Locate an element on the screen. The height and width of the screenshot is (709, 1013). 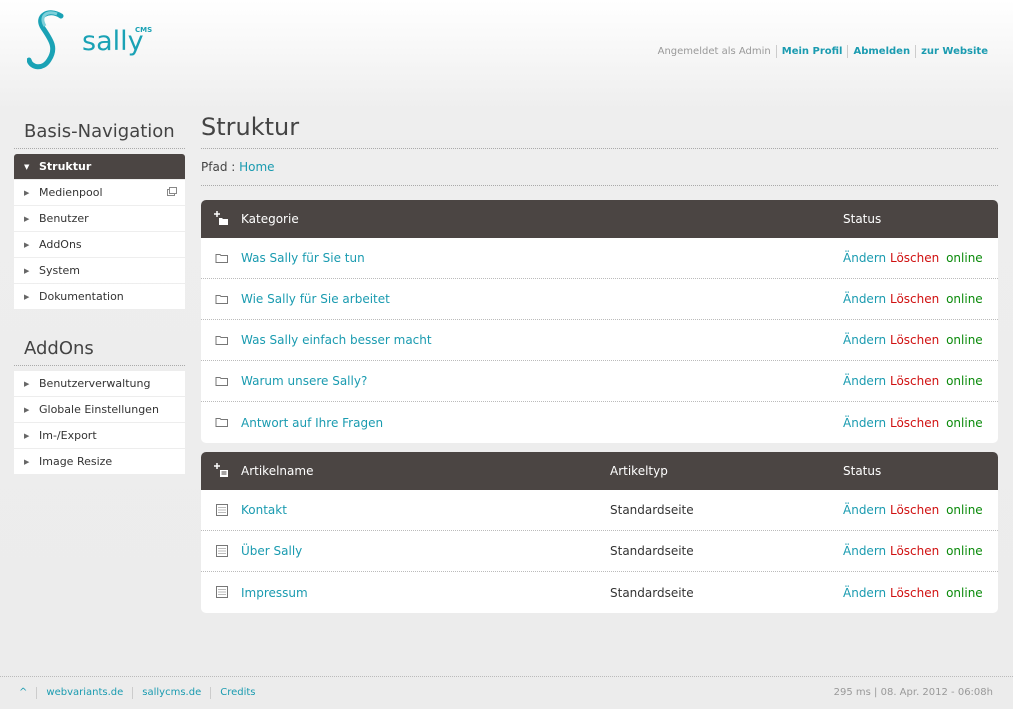
logout-link: Abmelden is located at coordinates (881, 51).